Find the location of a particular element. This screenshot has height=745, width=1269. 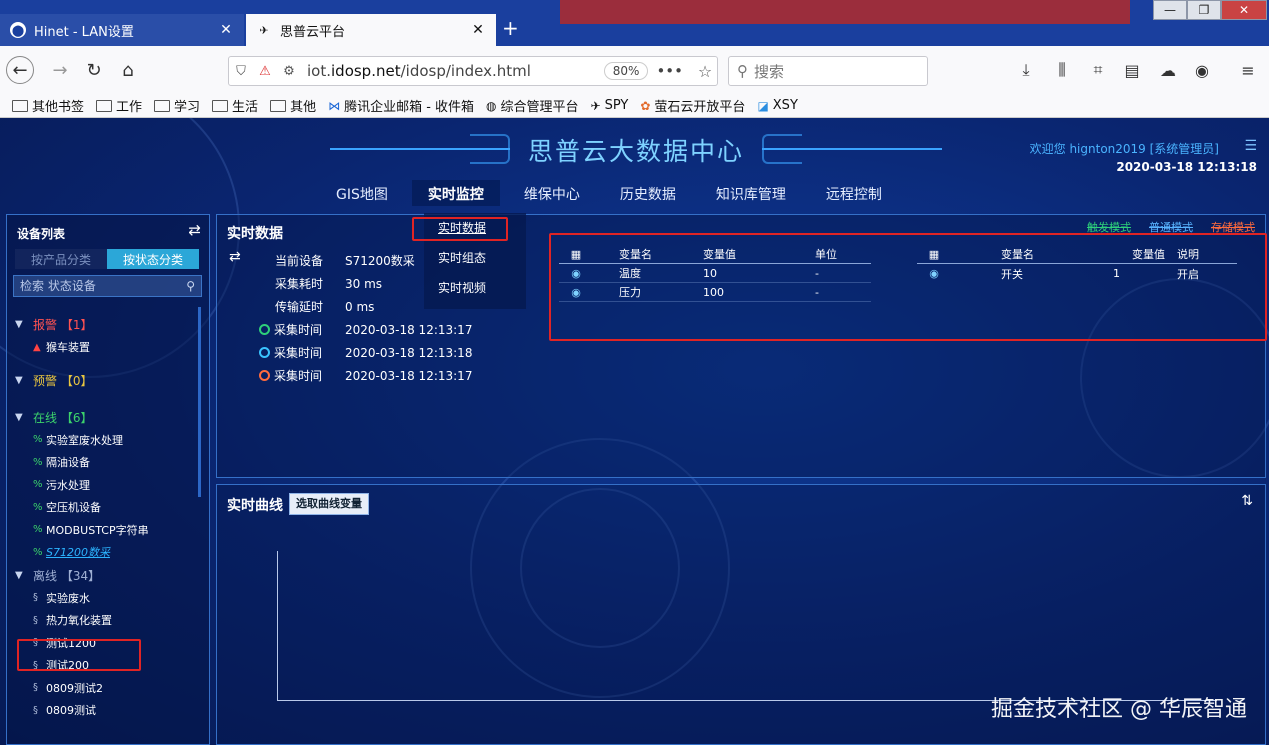

restore-icon: ❐ is located at coordinates (1204, 10).